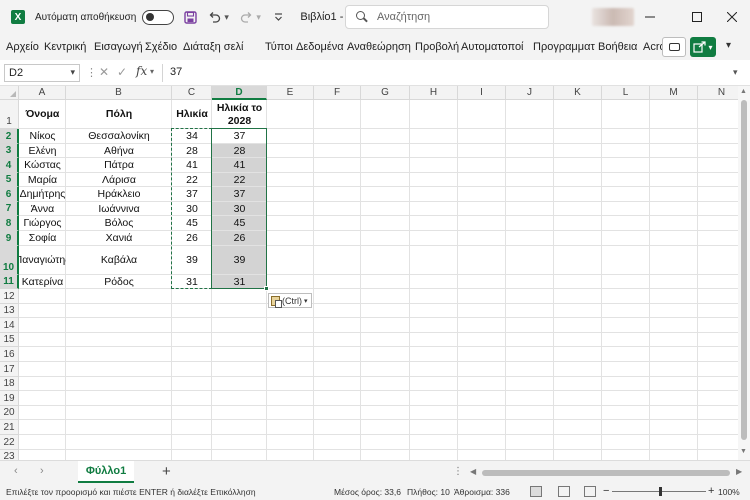 Image resolution: width=750 pixels, height=500 pixels. I want to click on undo-dropdown-icon: ▾, so click(227, 17).